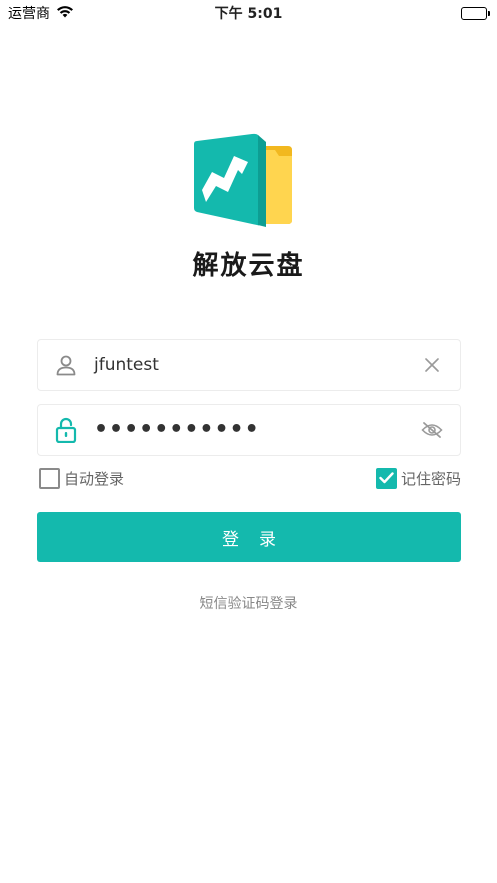  Describe the element at coordinates (29, 14) in the screenshot. I see `carrier-label: 运营商` at that location.